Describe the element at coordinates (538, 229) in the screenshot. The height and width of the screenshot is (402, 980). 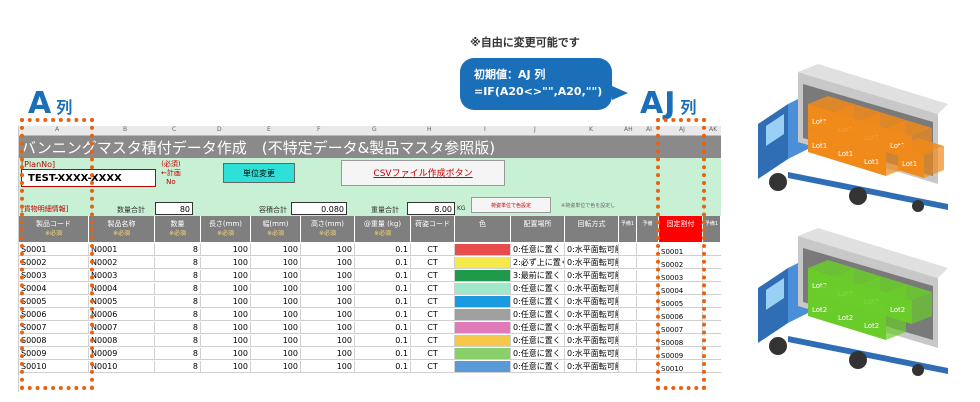
I see `column-header: 配置場所` at that location.